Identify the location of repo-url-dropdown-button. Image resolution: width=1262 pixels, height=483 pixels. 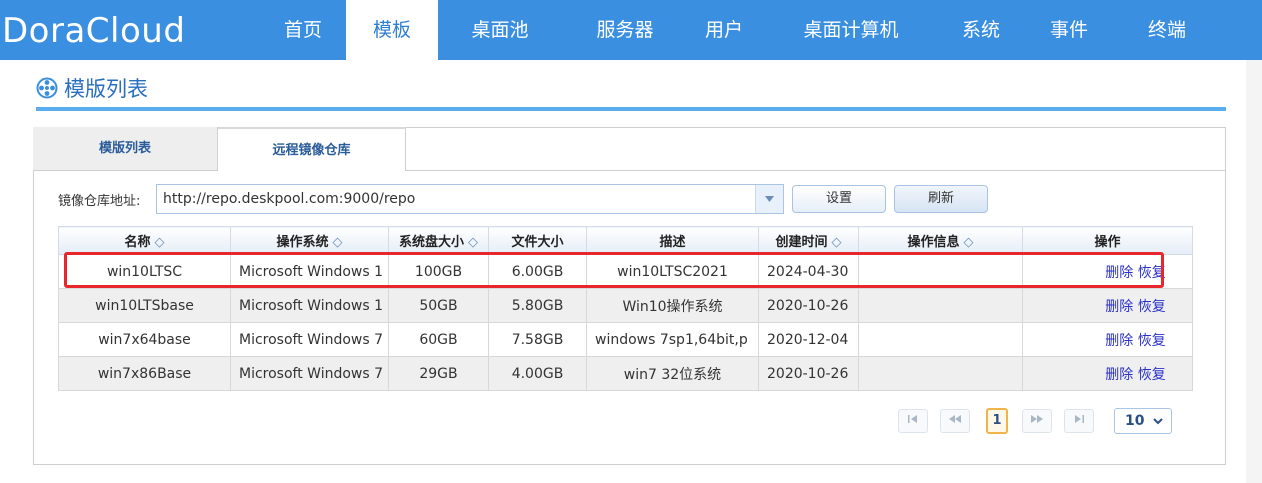
(769, 199).